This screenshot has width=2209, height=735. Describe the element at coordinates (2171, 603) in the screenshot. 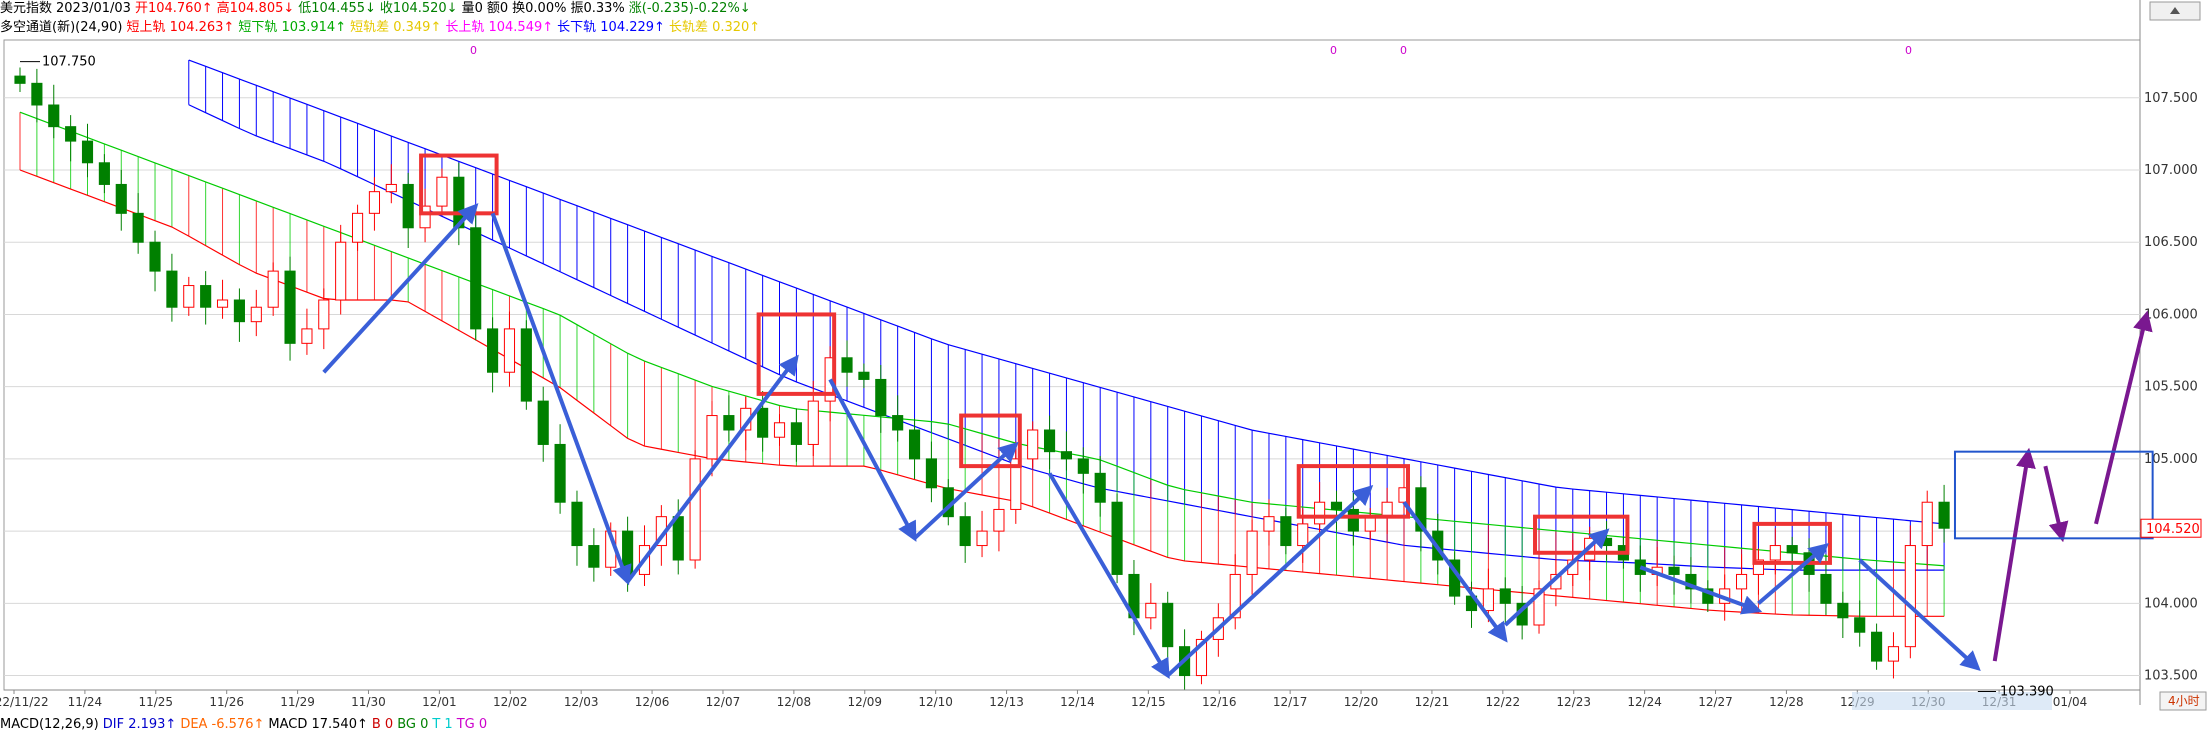

I see `y-tick-label: 104.000` at that location.